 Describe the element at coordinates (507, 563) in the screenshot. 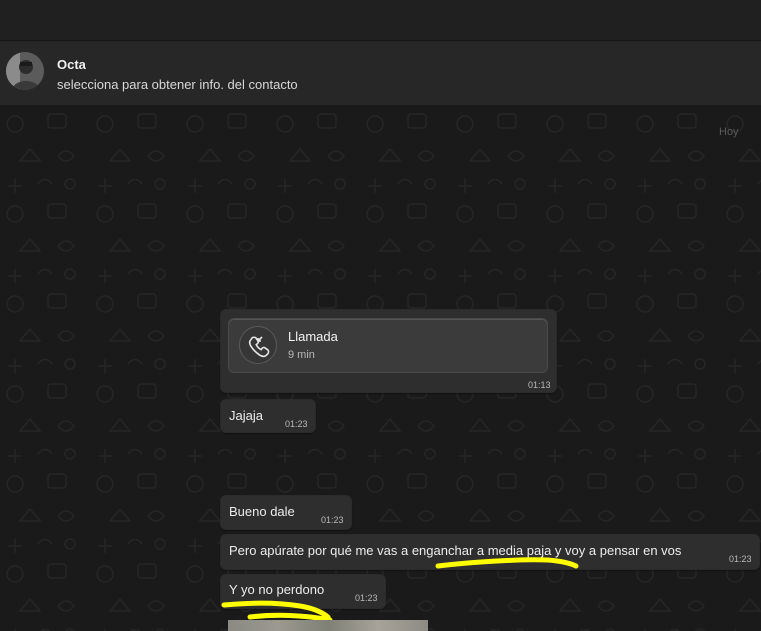

I see `highlight-underline` at that location.